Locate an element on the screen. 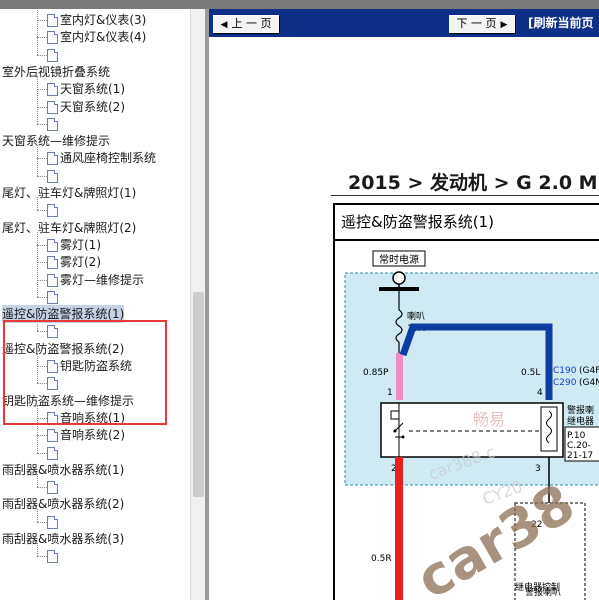  next-page-button: 下 一 页 ▶ is located at coordinates (482, 24).